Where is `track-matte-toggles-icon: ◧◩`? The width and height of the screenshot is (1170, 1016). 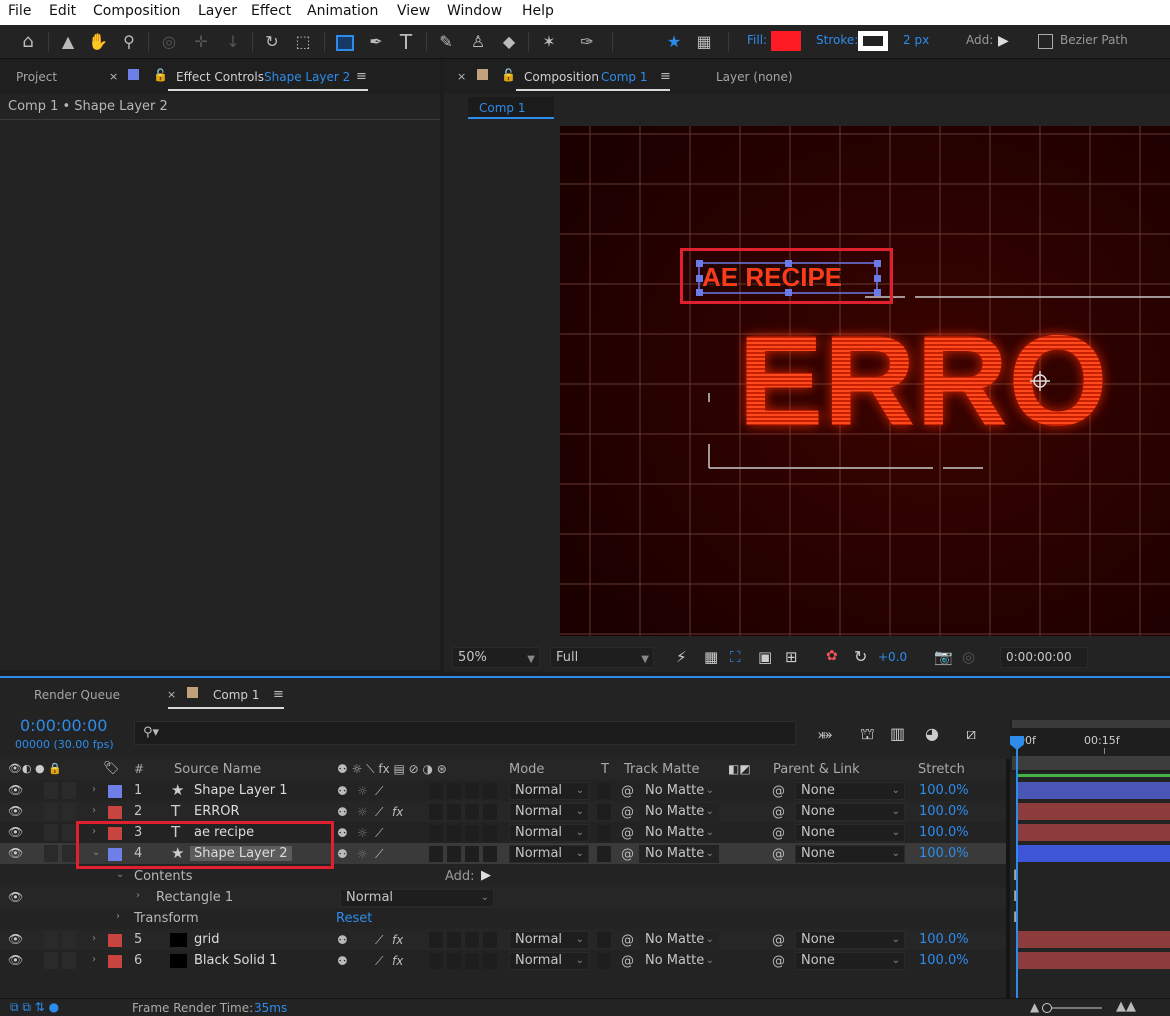 track-matte-toggles-icon: ◧◩ is located at coordinates (739, 769).